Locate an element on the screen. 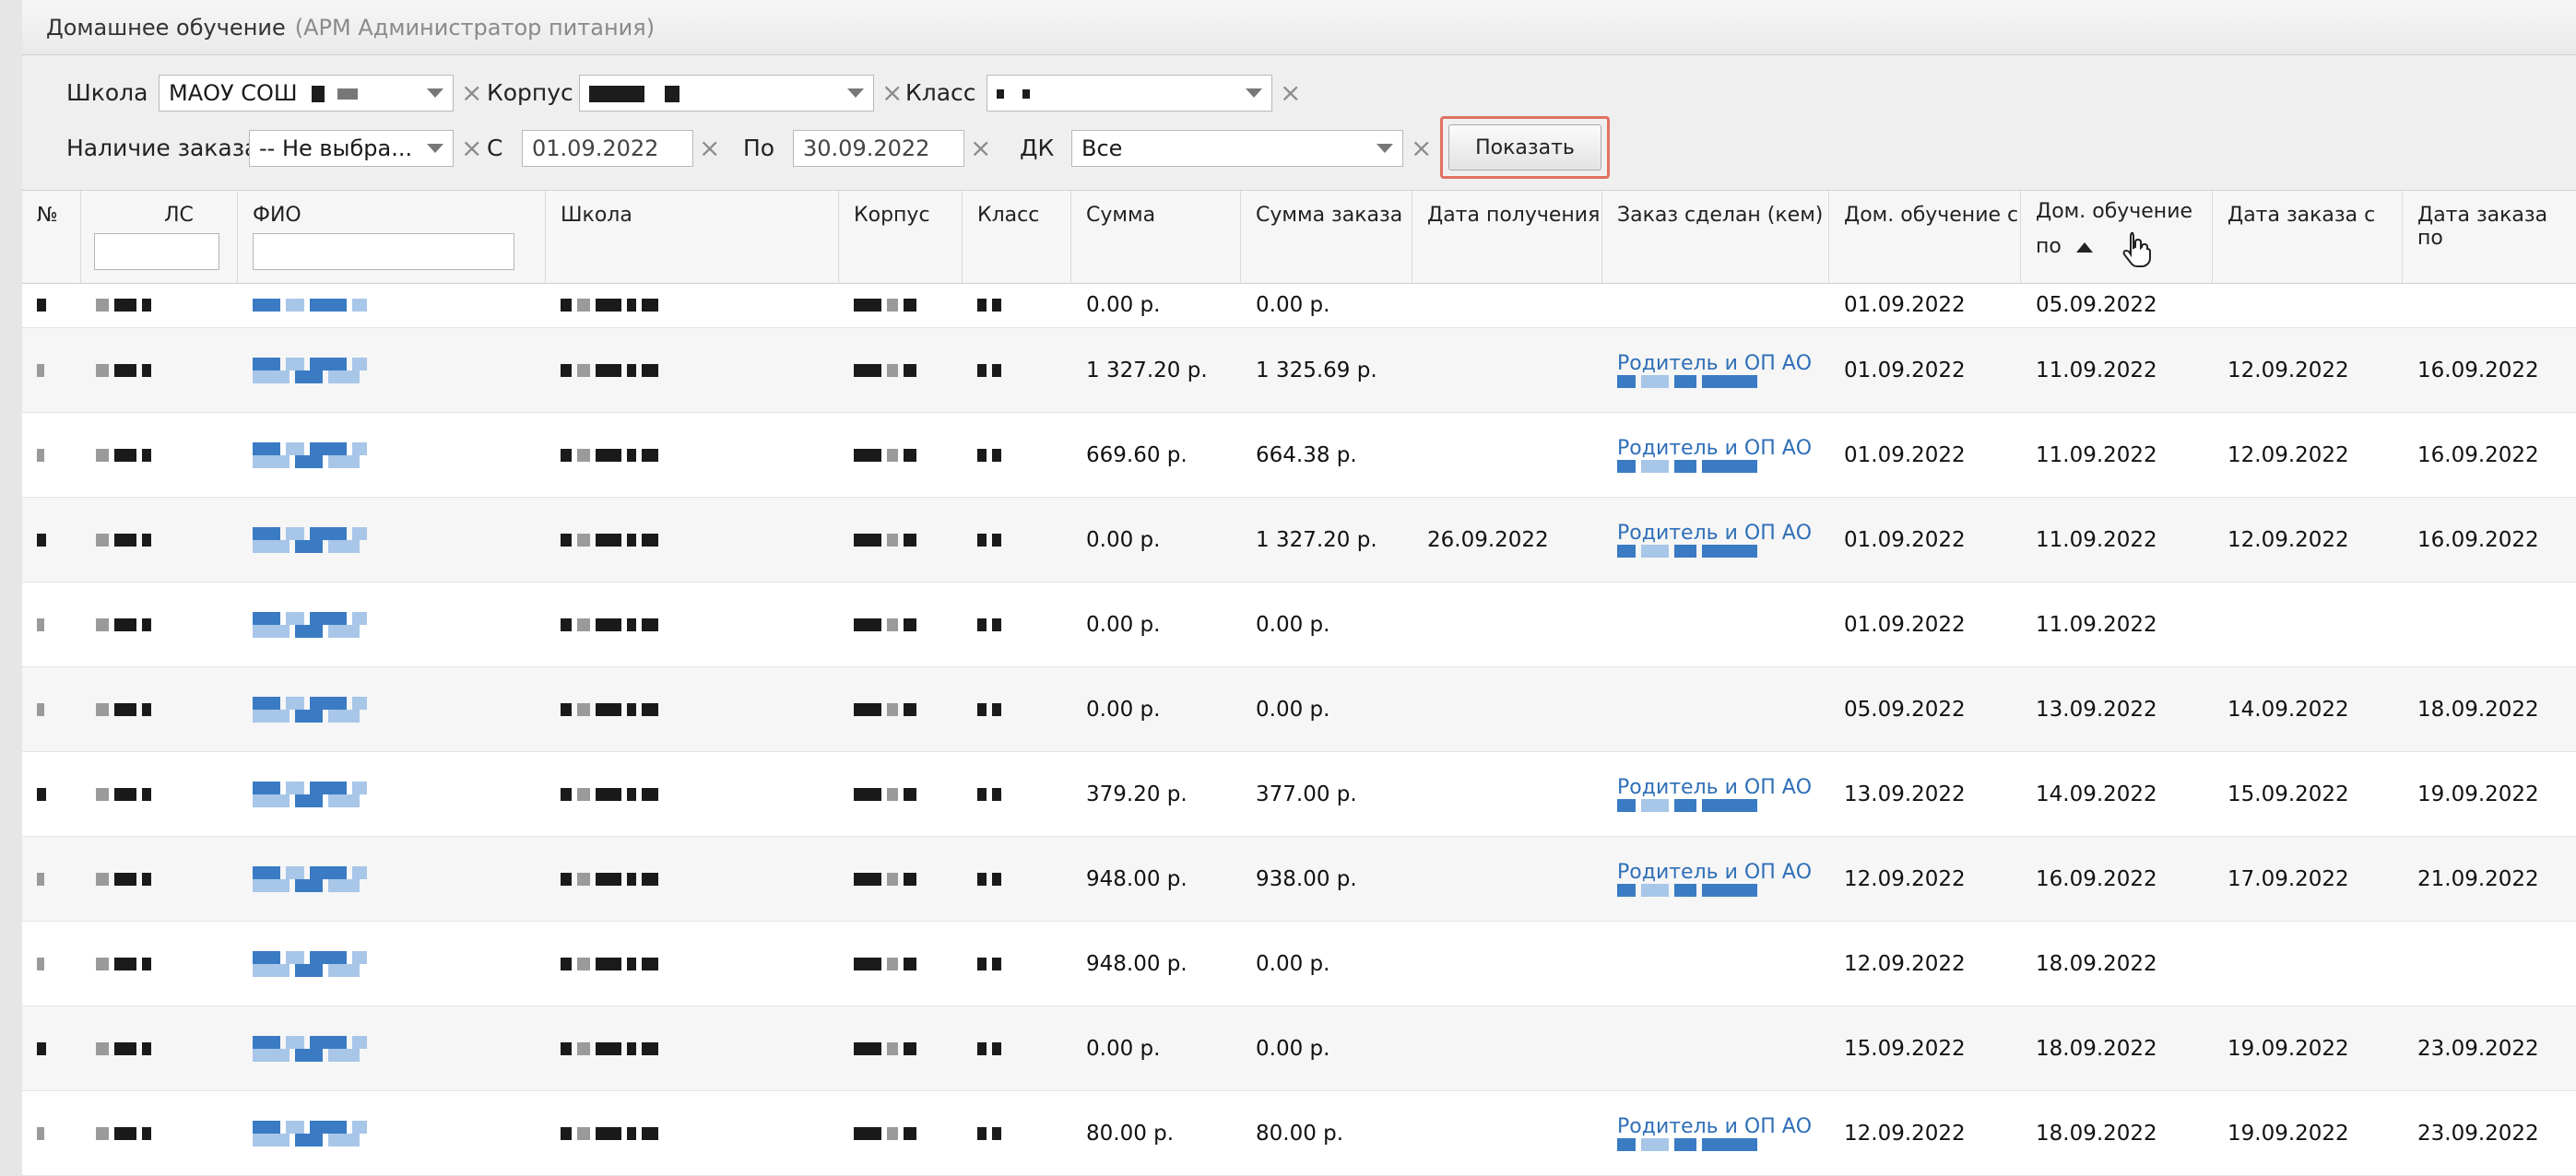  home-to-value: 18.09.2022 is located at coordinates (2096, 1133).